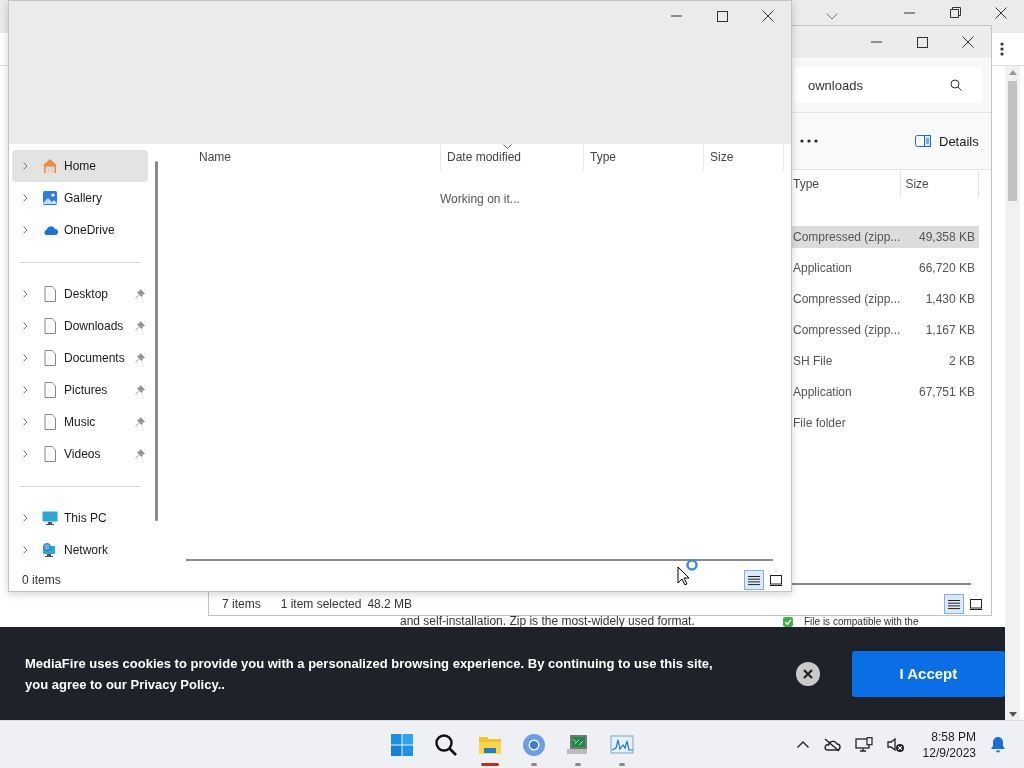 The width and height of the screenshot is (1024, 768). What do you see at coordinates (949, 752) in the screenshot?
I see `clock-date: 12/9/2023` at bounding box center [949, 752].